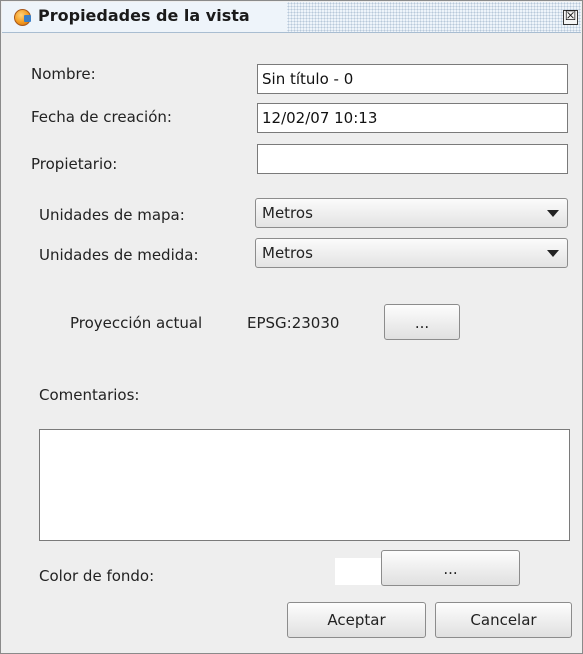 This screenshot has height=654, width=583. Describe the element at coordinates (412, 79) in the screenshot. I see `nombre-input` at that location.